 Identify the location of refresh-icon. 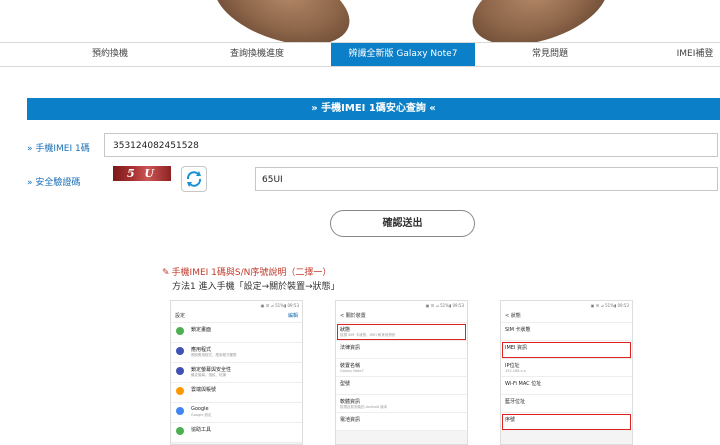
(194, 179).